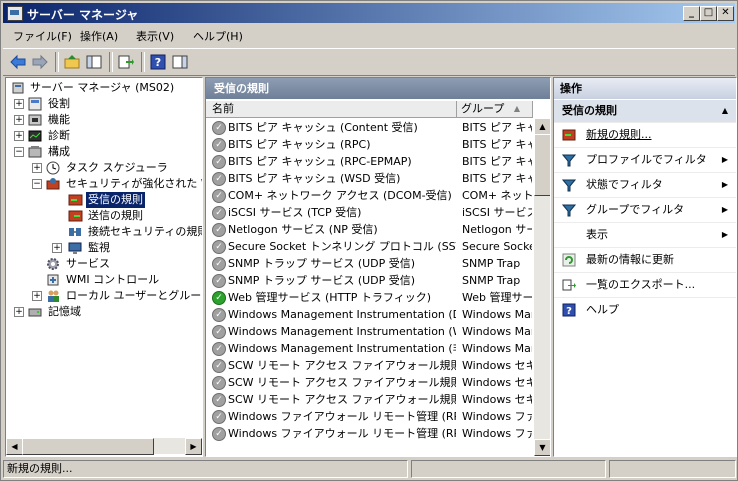  I want to click on rule-group: Netlogon サービス, so click(497, 229).